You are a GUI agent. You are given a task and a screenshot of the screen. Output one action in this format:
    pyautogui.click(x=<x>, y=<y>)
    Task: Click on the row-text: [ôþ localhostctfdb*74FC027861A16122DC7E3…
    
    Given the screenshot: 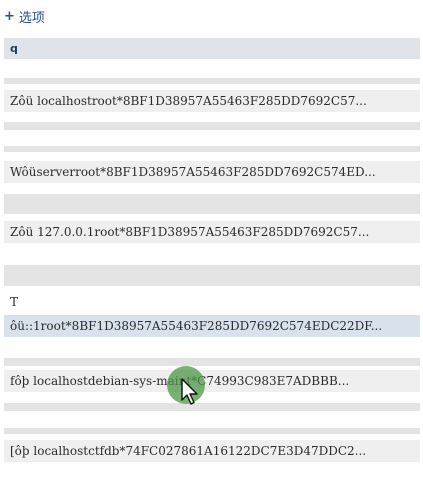 What is the action you would take?
    pyautogui.click(x=188, y=451)
    